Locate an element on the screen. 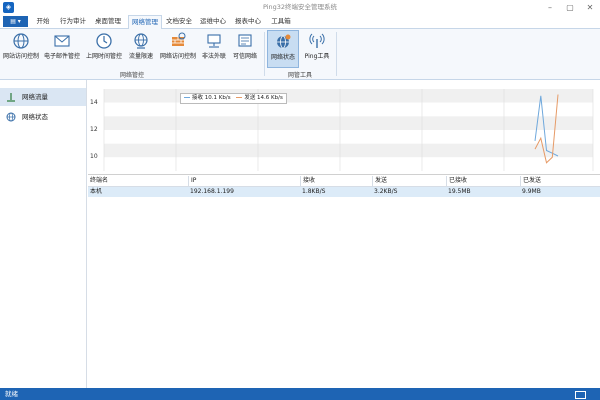 This screenshot has height=400, width=600. cell-sent-total: 9.9MB is located at coordinates (531, 191).